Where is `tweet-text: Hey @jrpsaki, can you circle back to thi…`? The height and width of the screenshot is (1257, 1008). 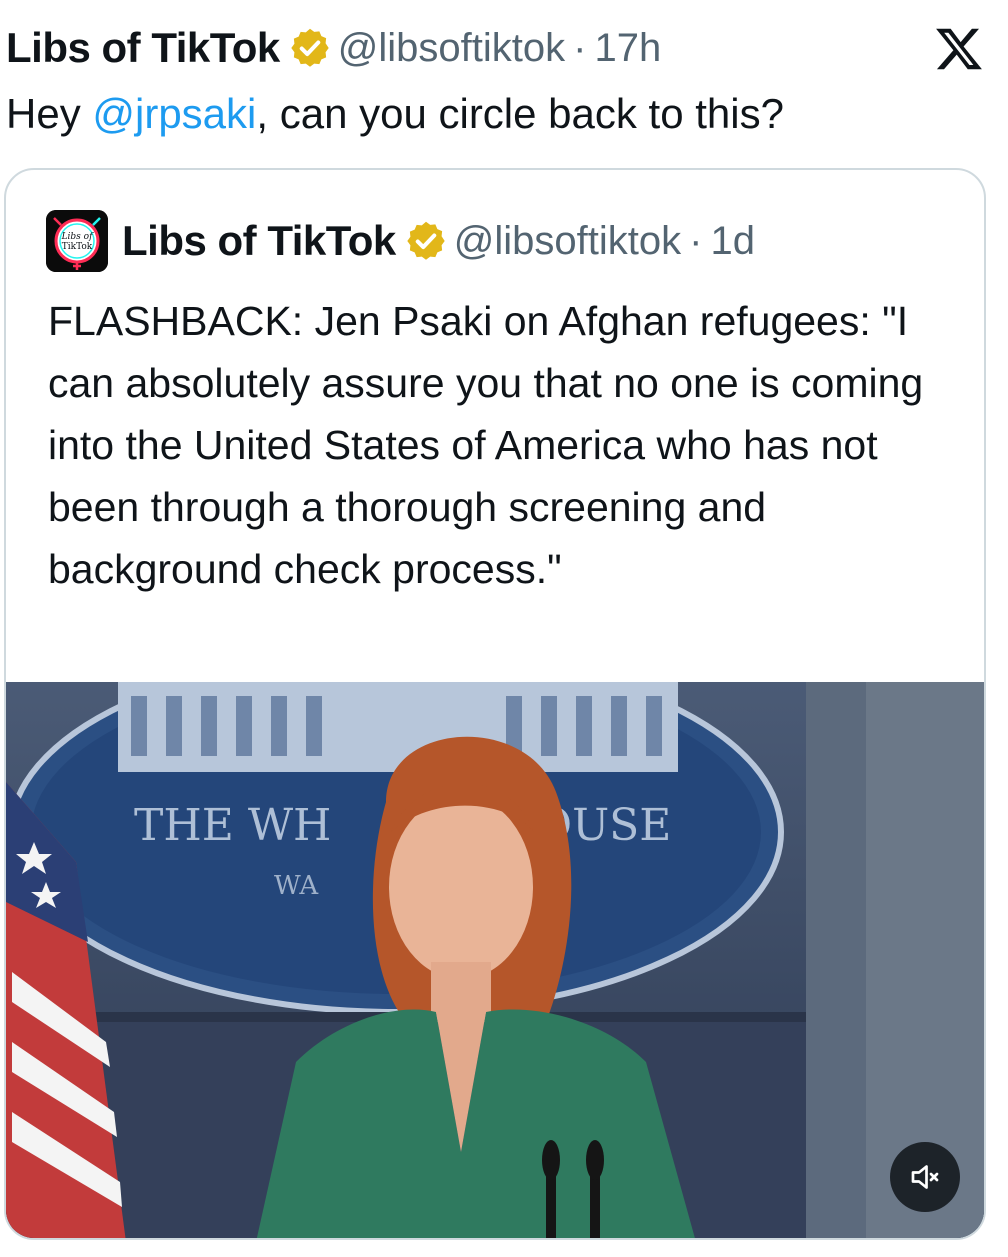 tweet-text: Hey @jrpsaki, can you circle back to thi… is located at coordinates (492, 114).